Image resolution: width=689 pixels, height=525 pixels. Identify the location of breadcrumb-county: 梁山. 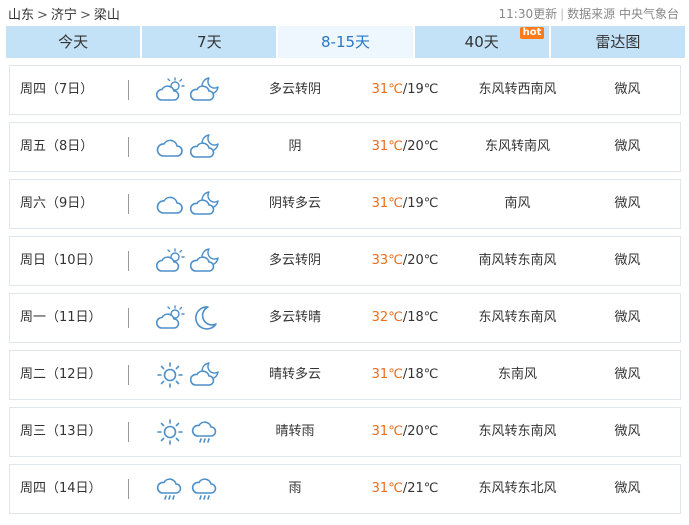
(106, 15).